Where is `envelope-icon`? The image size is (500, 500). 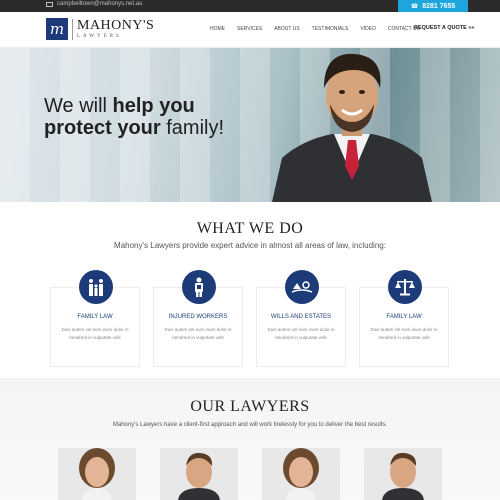 envelope-icon is located at coordinates (49, 4).